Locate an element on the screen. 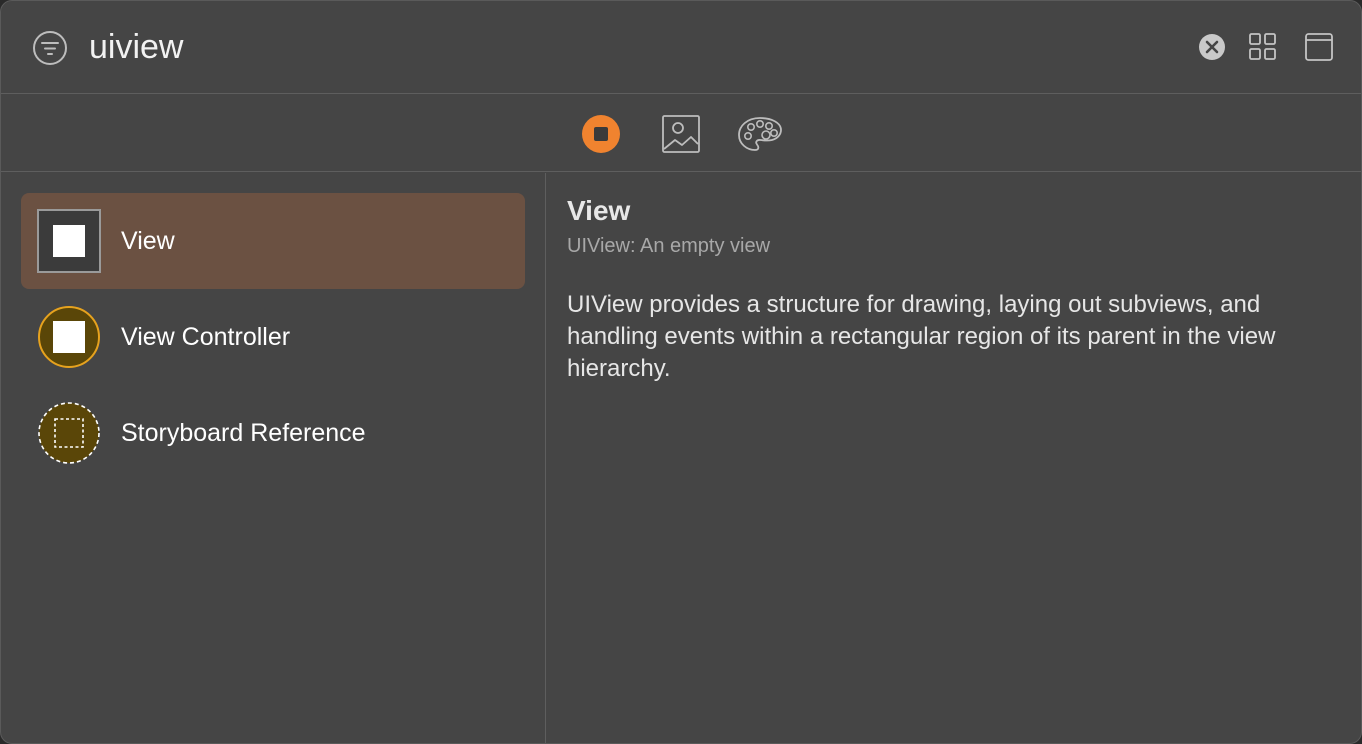 Image resolution: width=1362 pixels, height=744 pixels. list-item-label: Storyboard Reference is located at coordinates (243, 433).